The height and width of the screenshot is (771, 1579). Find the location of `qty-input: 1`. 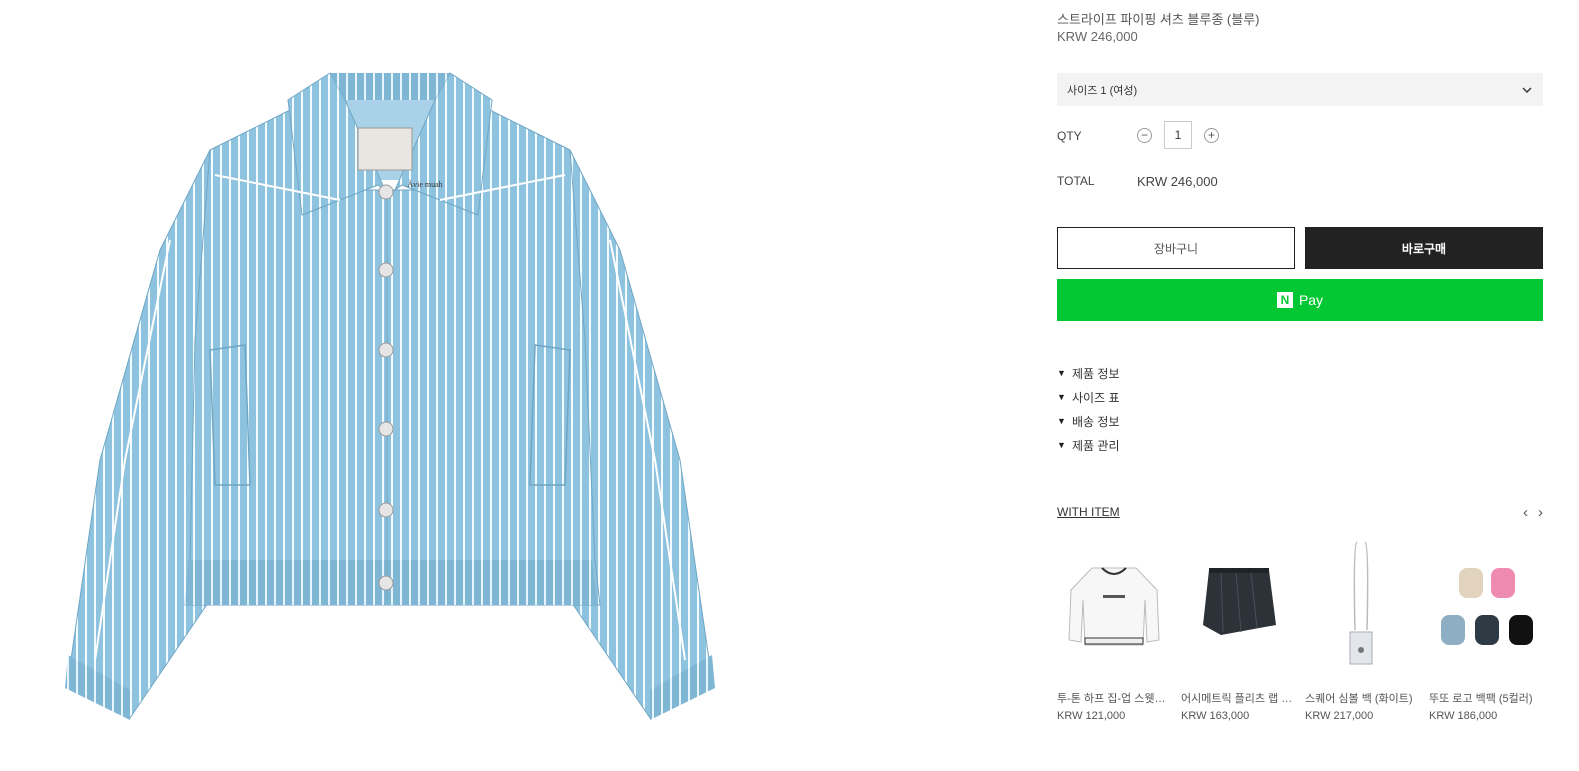

qty-input: 1 is located at coordinates (1178, 135).